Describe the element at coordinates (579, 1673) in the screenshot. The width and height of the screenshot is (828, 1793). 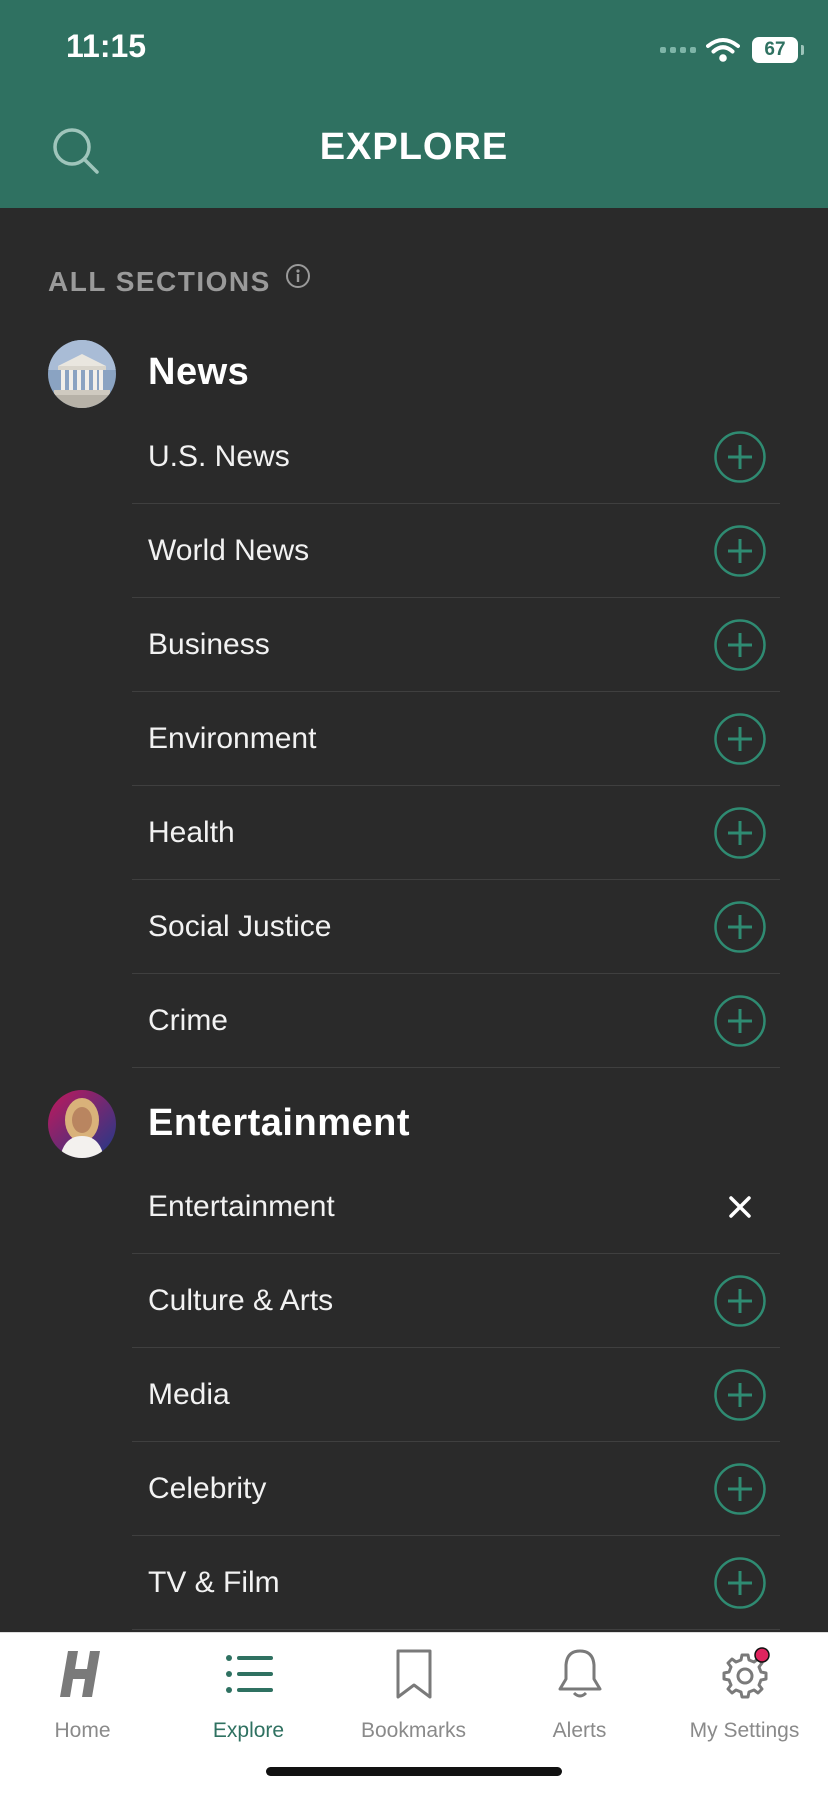
I see `bell-icon` at that location.